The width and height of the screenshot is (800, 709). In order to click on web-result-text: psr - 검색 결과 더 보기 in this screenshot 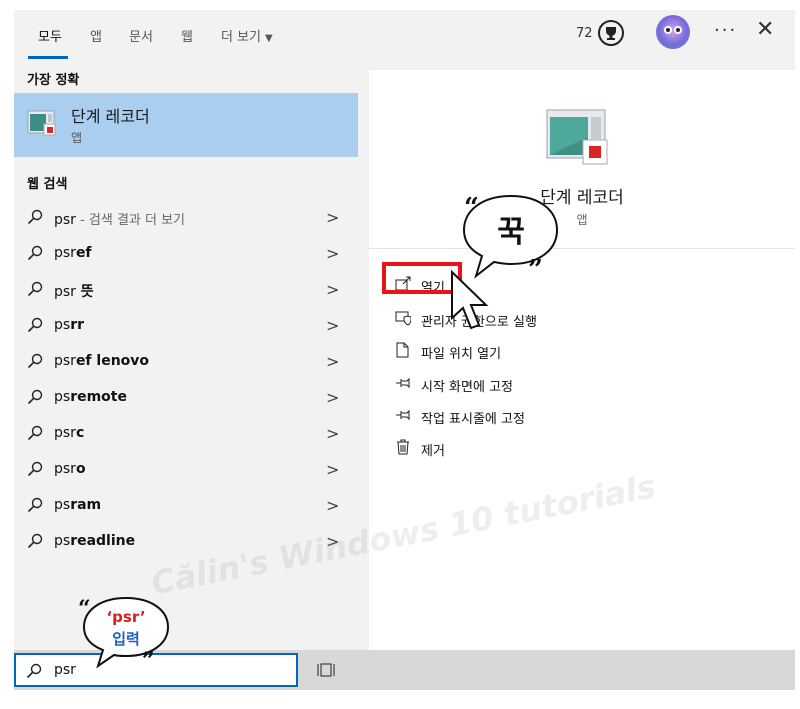, I will do `click(119, 218)`.